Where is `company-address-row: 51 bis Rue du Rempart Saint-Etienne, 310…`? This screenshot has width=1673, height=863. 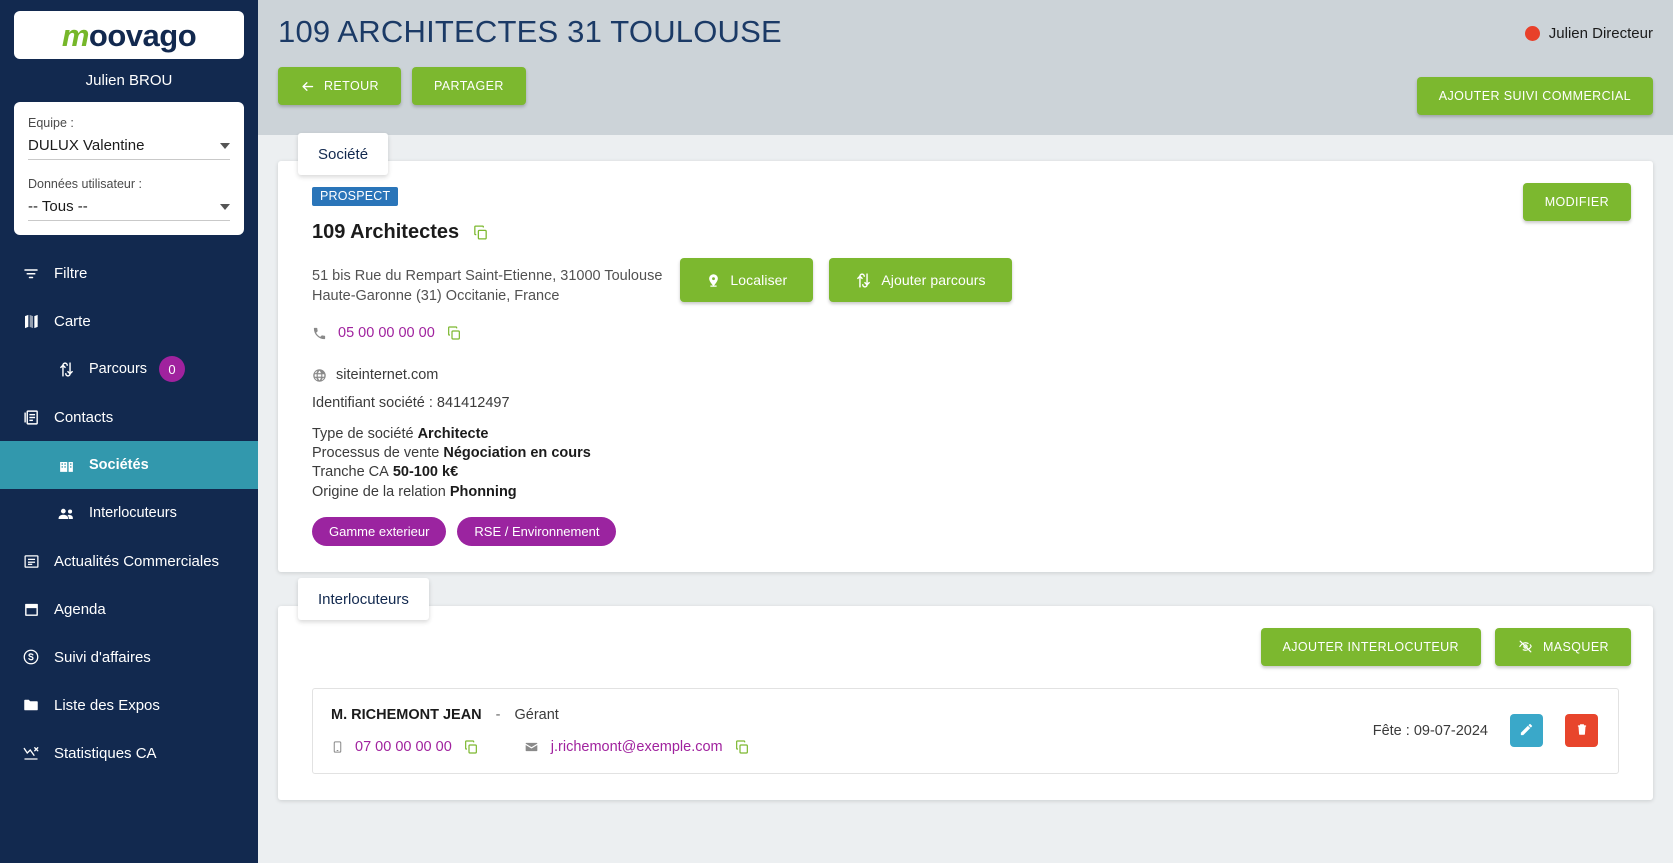
company-address-row: 51 bis Rue du Rempart Saint-Etienne, 310… is located at coordinates (965, 282).